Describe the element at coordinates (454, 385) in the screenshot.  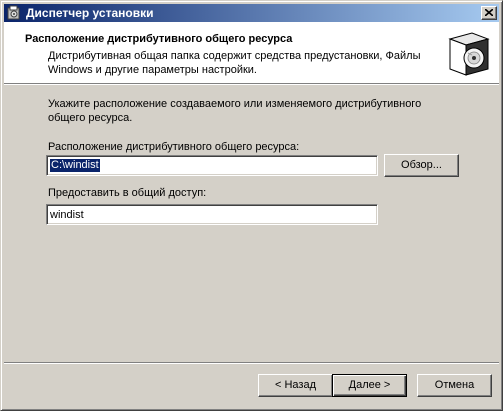
I see `cancel-button: Отмена` at that location.